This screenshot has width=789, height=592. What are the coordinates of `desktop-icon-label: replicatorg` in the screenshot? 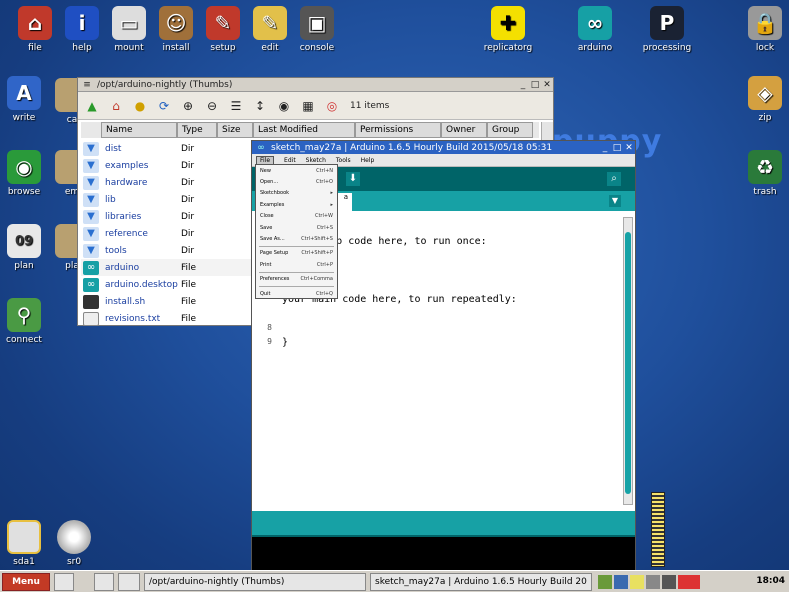 It's located at (508, 48).